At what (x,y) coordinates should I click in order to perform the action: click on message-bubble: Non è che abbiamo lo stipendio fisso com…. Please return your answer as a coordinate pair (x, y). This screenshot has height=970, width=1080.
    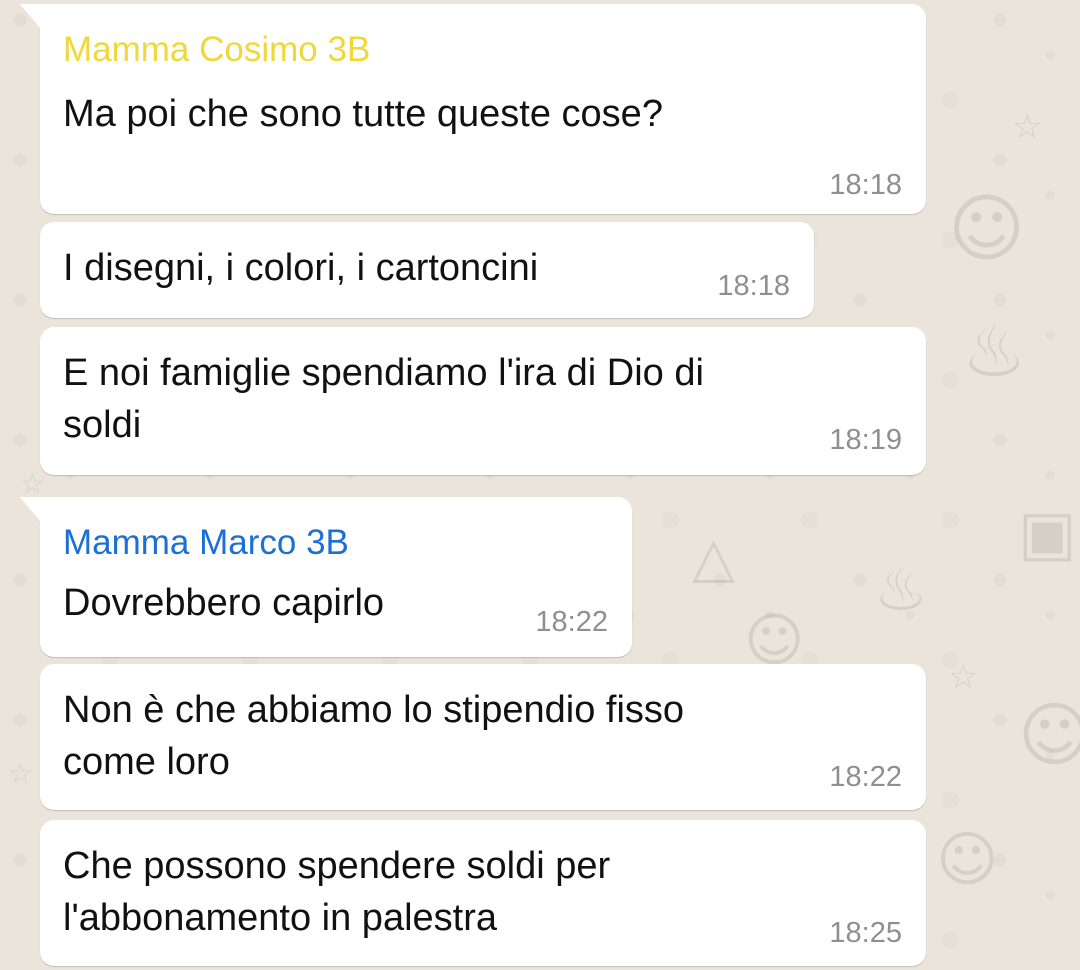
    Looking at the image, I should click on (483, 737).